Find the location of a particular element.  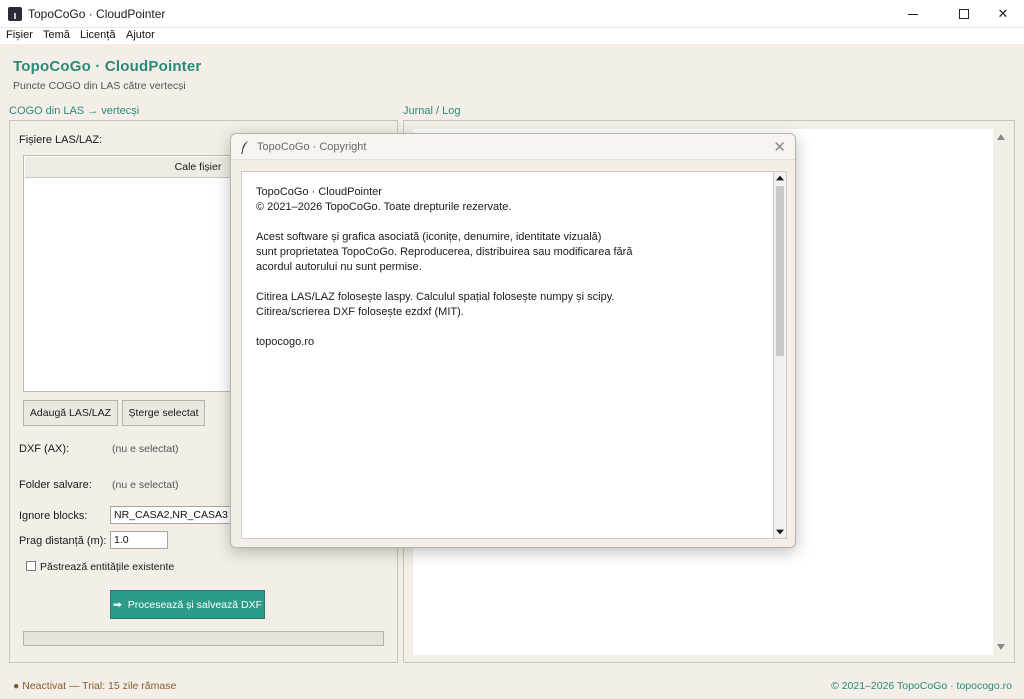

dialog-scrollbar is located at coordinates (780, 355).